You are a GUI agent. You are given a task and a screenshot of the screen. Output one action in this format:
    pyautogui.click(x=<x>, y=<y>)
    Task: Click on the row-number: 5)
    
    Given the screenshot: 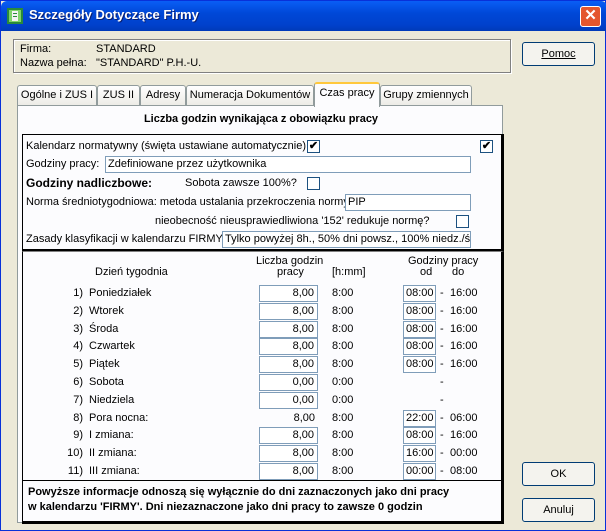 What is the action you would take?
    pyautogui.click(x=78, y=364)
    